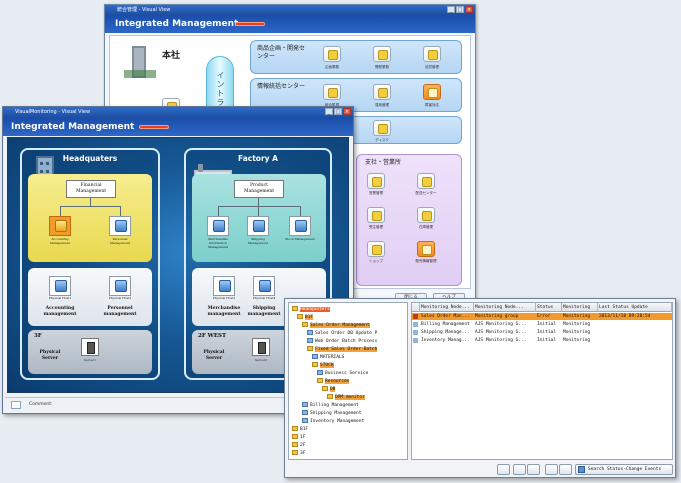 The height and width of the screenshot is (483, 681). What do you see at coordinates (416, 307) in the screenshot?
I see `col-icon` at bounding box center [416, 307].